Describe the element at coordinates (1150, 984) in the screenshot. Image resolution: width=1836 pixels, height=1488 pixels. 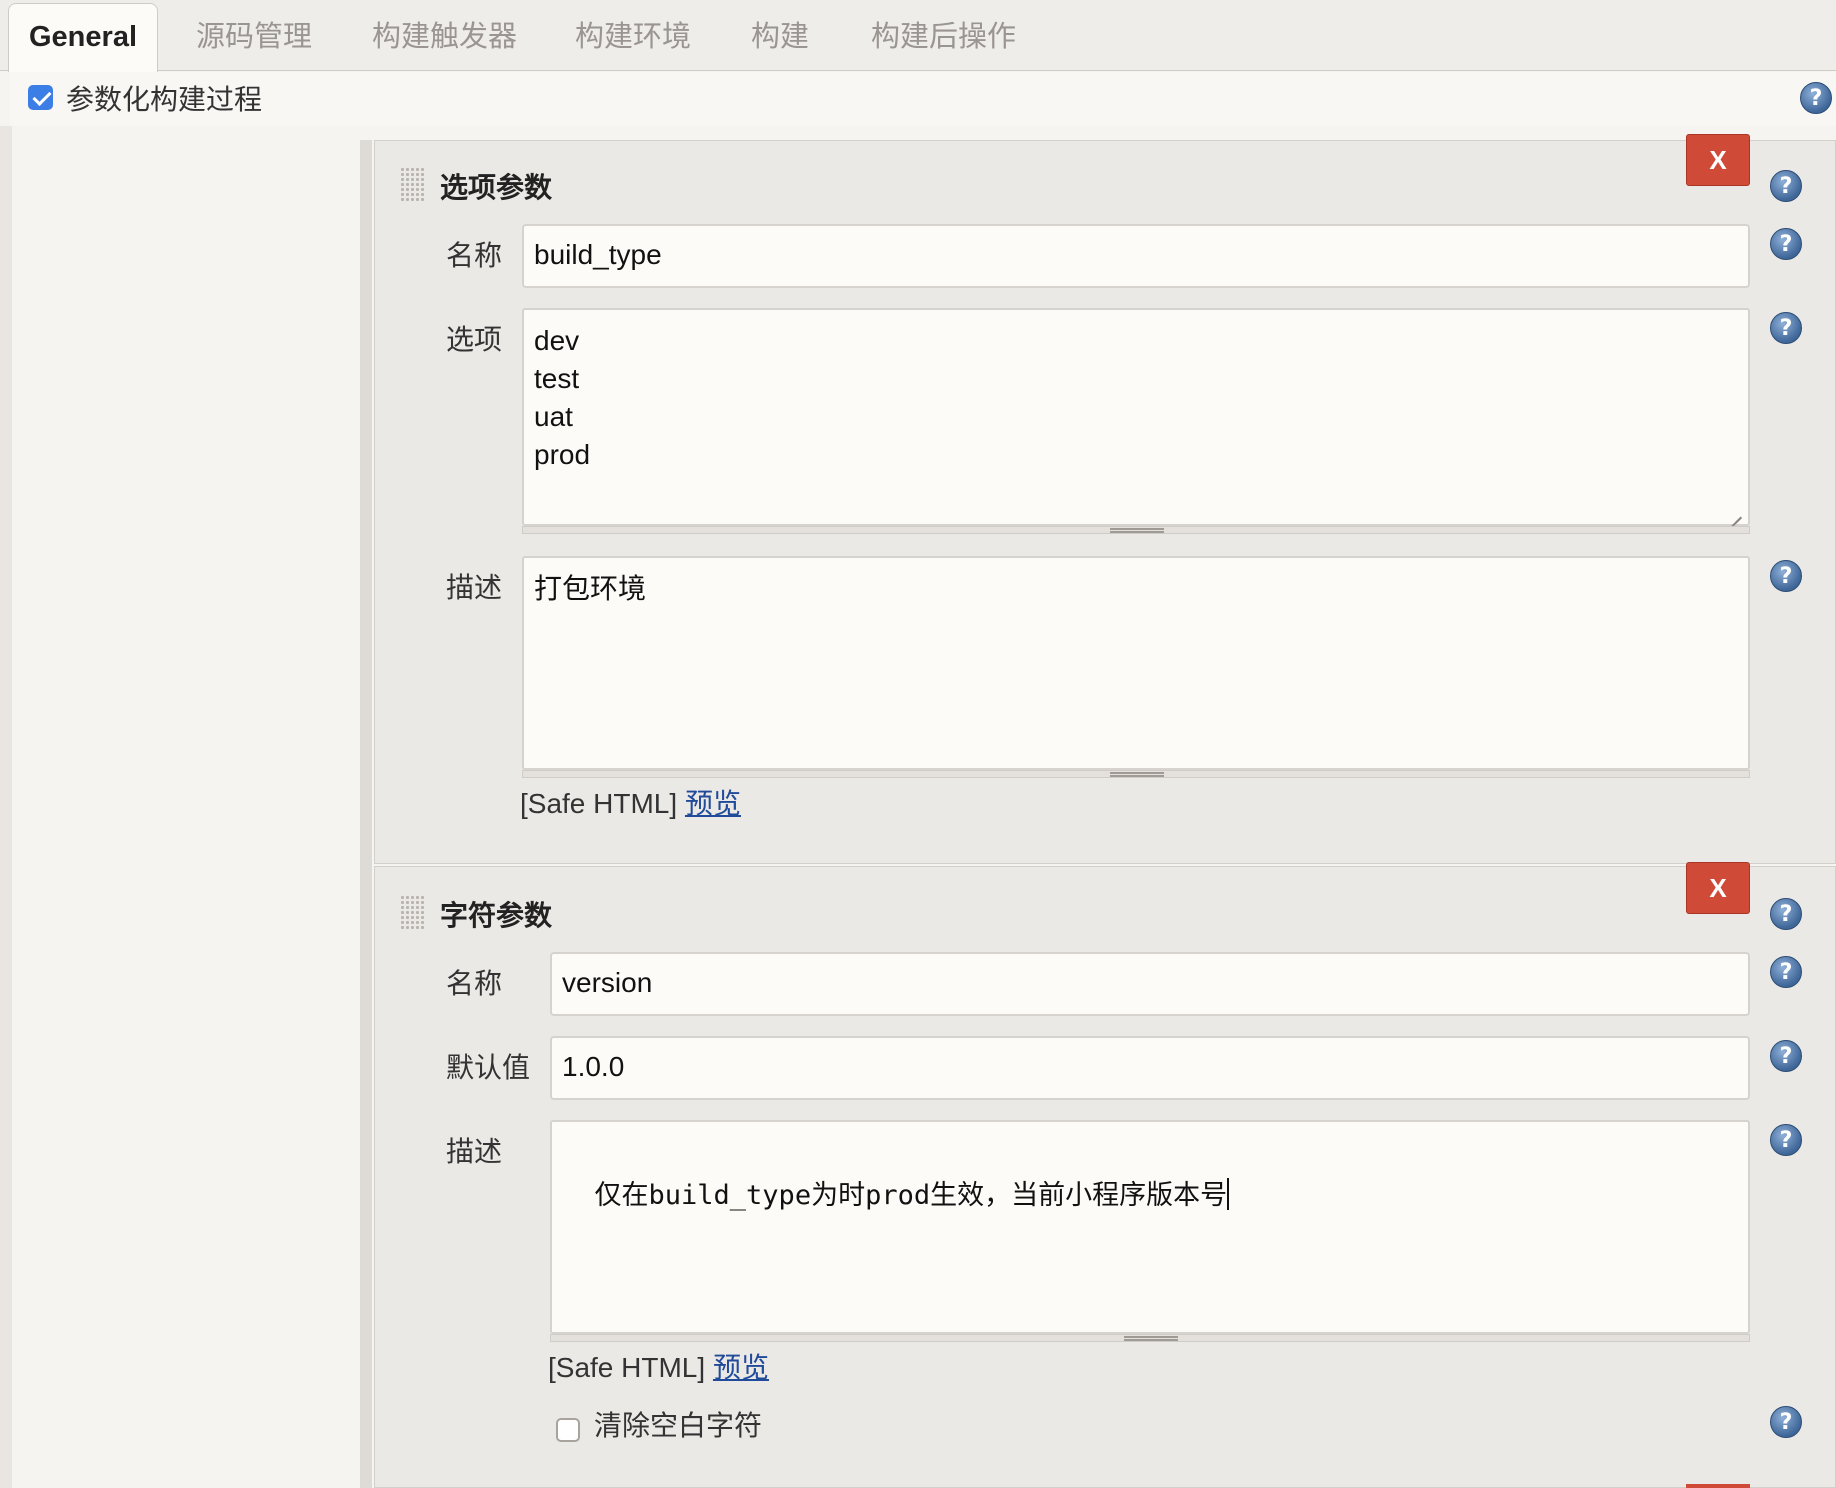
I see `string-name-input: version` at that location.